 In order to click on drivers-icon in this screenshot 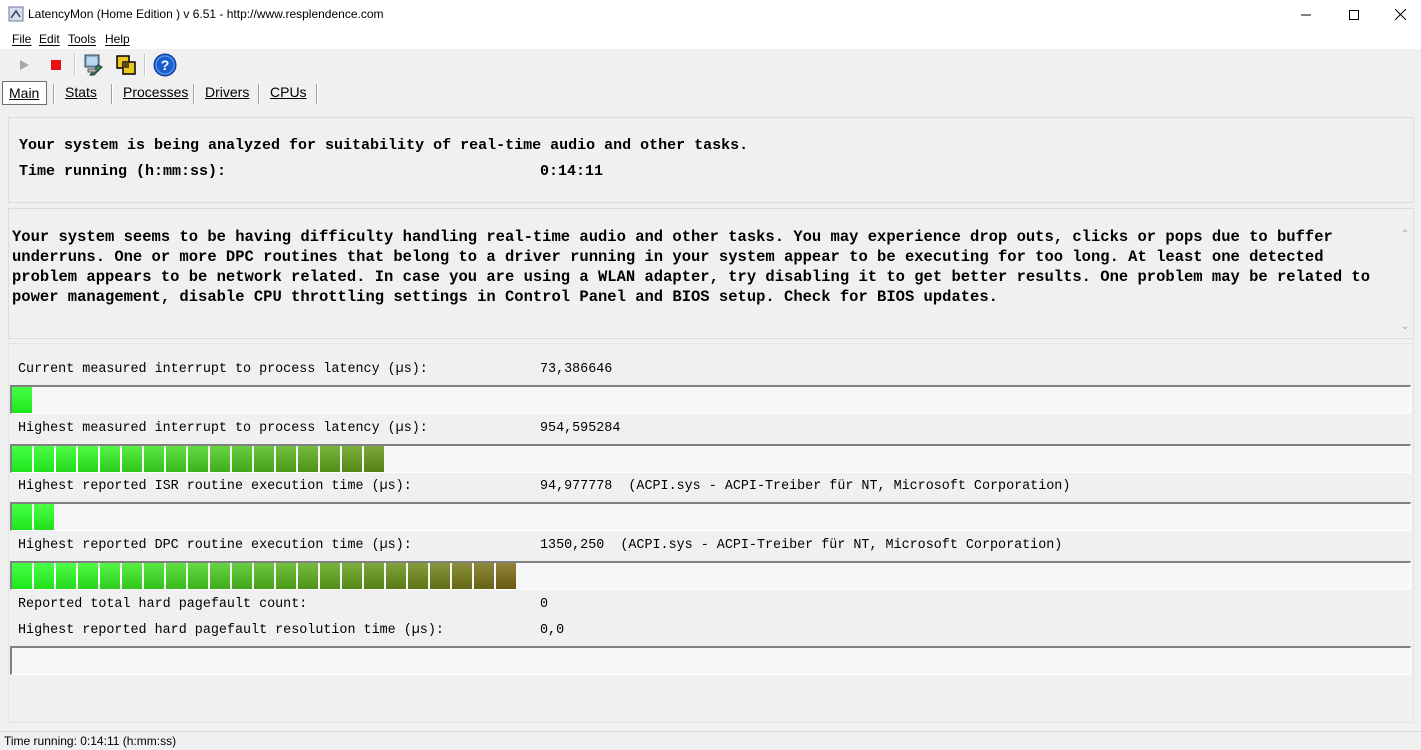, I will do `click(93, 65)`.